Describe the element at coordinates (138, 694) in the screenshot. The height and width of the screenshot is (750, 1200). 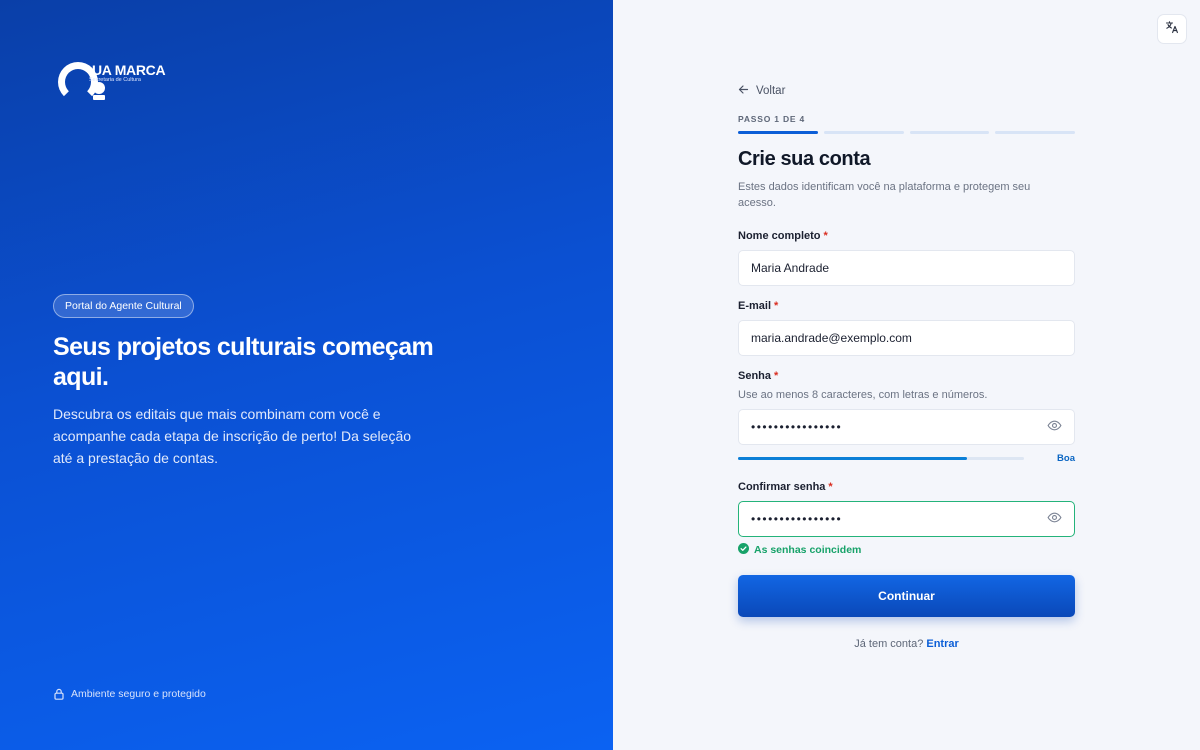
I see `secure-note-text: Ambiente seguro e protegido` at that location.